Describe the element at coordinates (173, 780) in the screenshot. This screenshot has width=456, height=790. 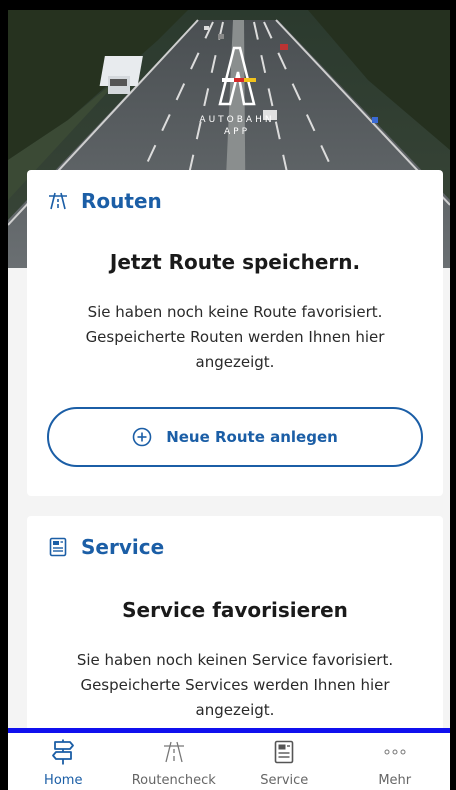
I see `nav-label-routencheck: Routencheck` at that location.